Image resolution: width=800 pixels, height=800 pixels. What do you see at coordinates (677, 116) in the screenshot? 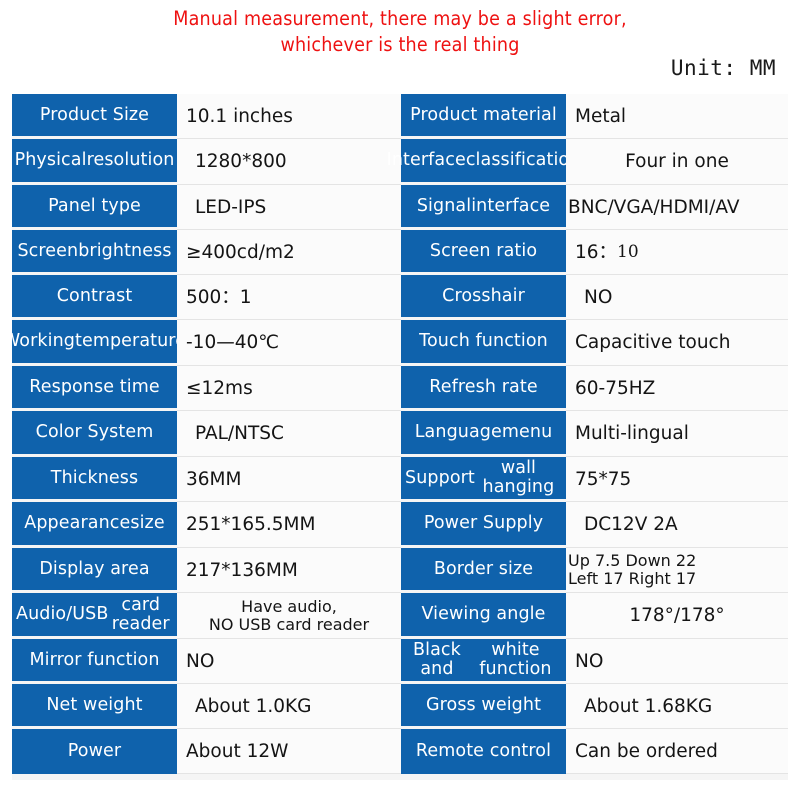
I see `spec-value: Metal` at bounding box center [677, 116].